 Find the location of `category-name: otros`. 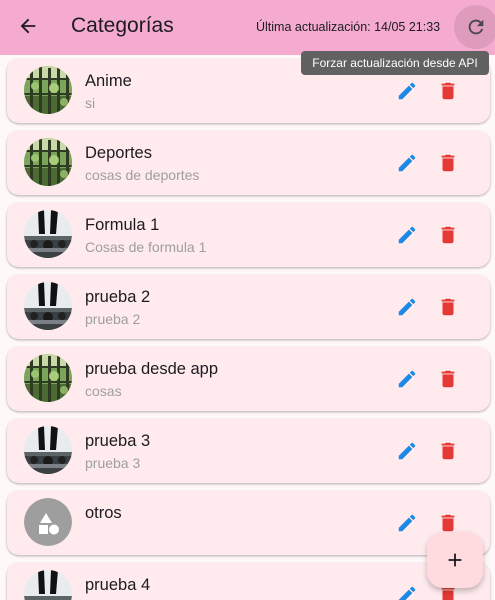

category-name: otros is located at coordinates (103, 513).